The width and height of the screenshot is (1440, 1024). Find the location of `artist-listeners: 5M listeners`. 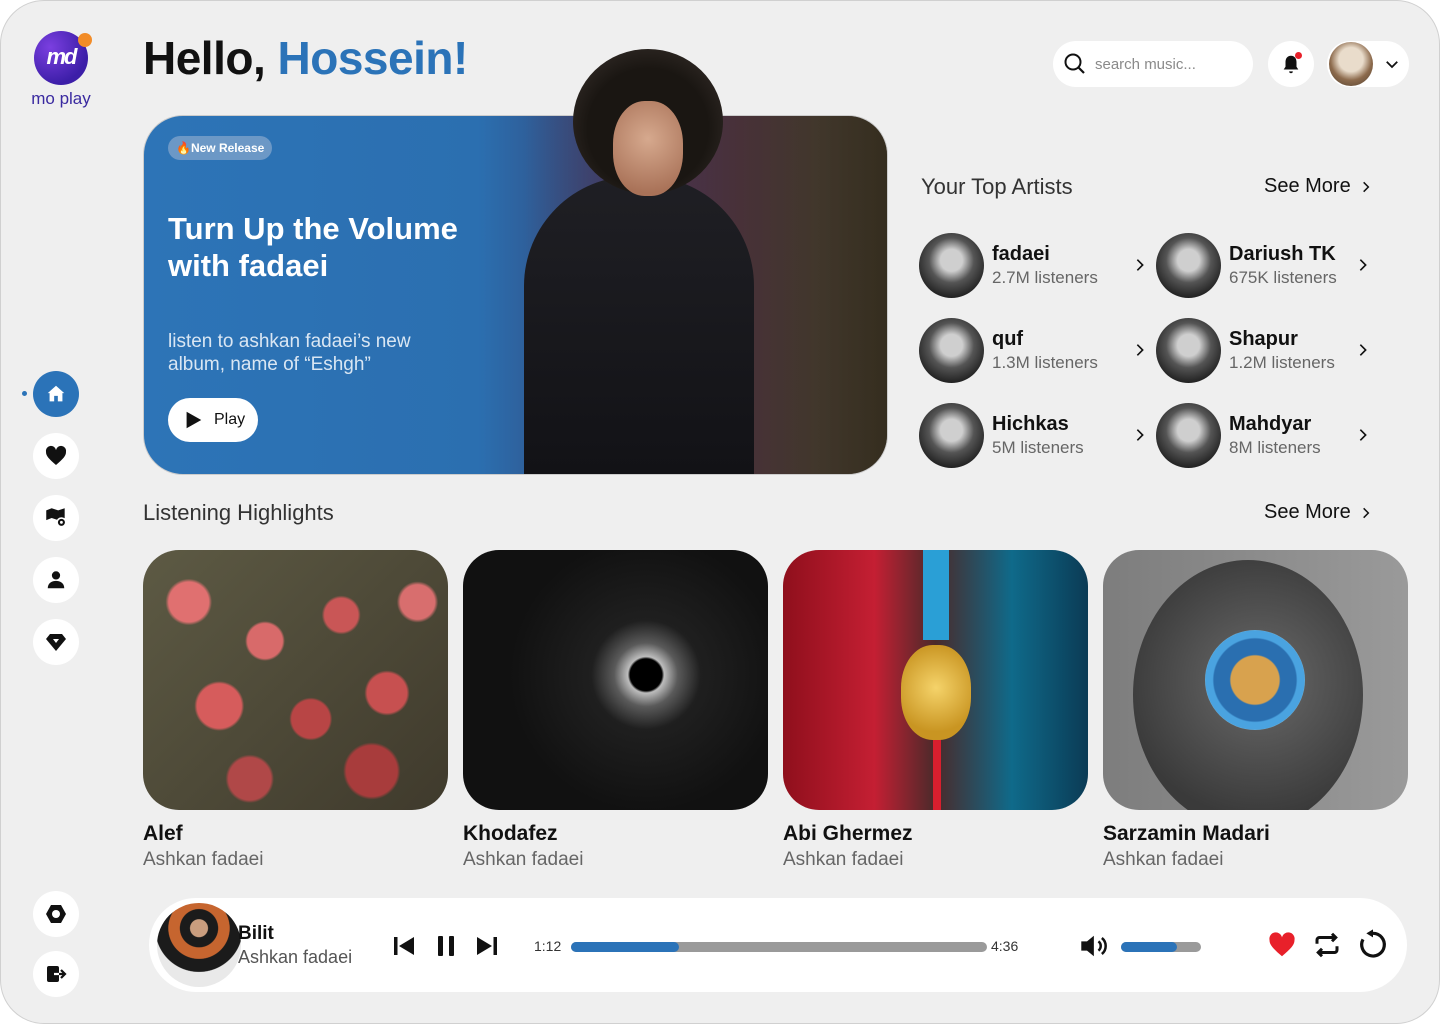

artist-listeners: 5M listeners is located at coordinates (1038, 447).